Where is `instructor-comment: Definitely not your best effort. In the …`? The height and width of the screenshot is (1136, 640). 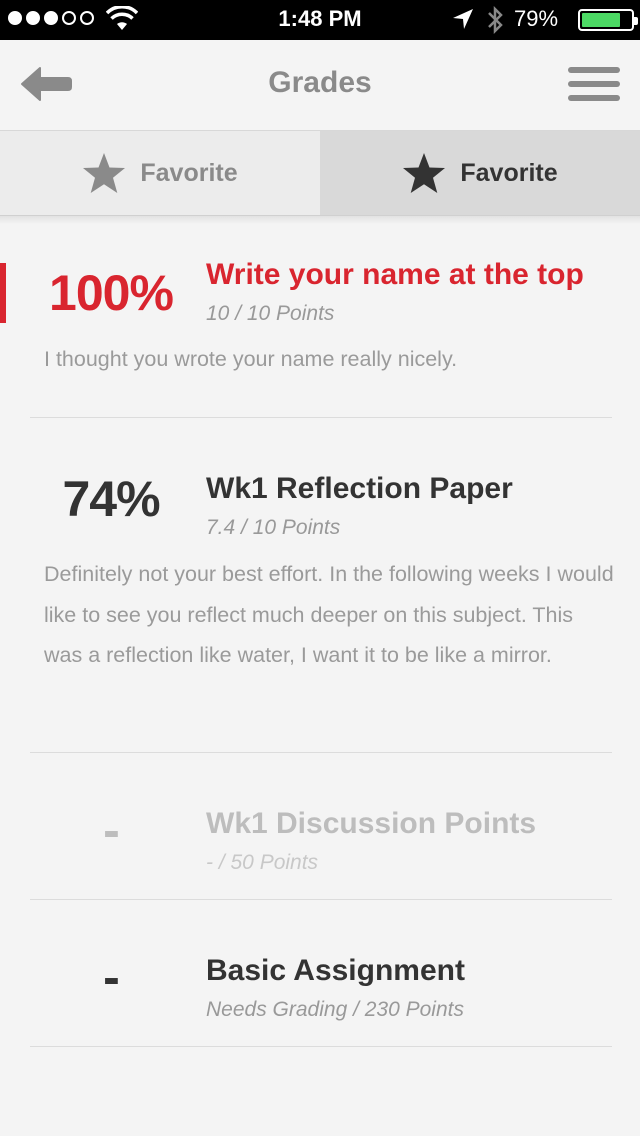 instructor-comment: Definitely not your best effort. In the … is located at coordinates (329, 614).